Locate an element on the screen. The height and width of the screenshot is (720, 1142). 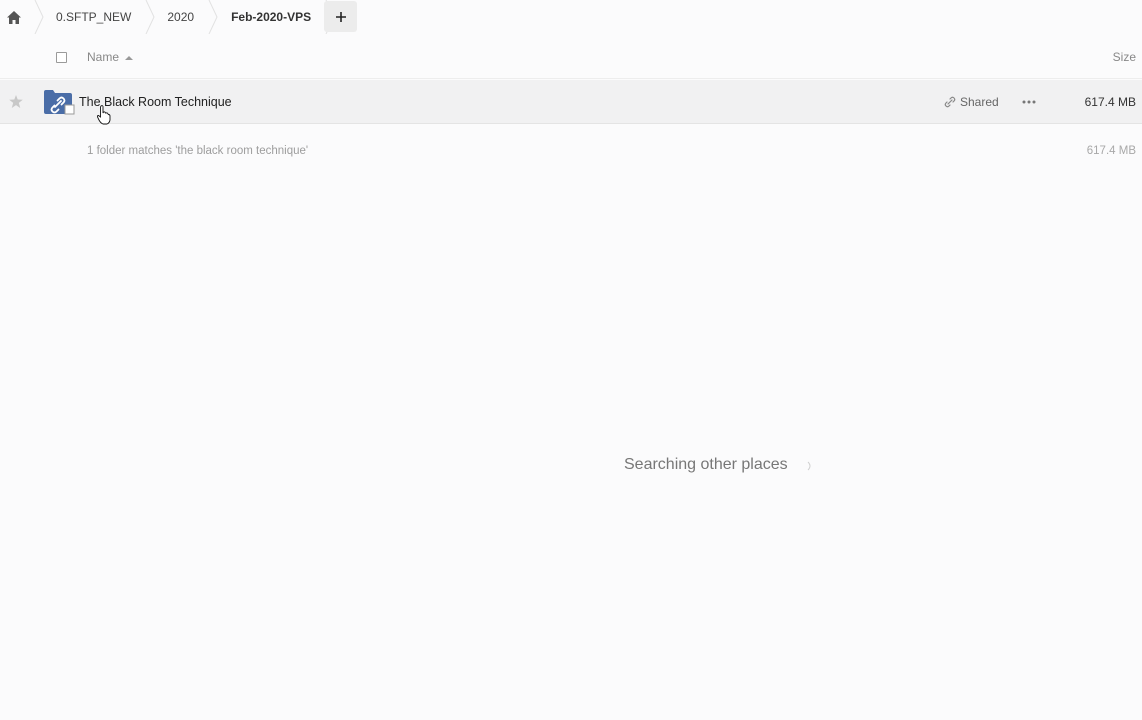
table-row: The Black Room Technique Shared 617.4 MB is located at coordinates (571, 102).